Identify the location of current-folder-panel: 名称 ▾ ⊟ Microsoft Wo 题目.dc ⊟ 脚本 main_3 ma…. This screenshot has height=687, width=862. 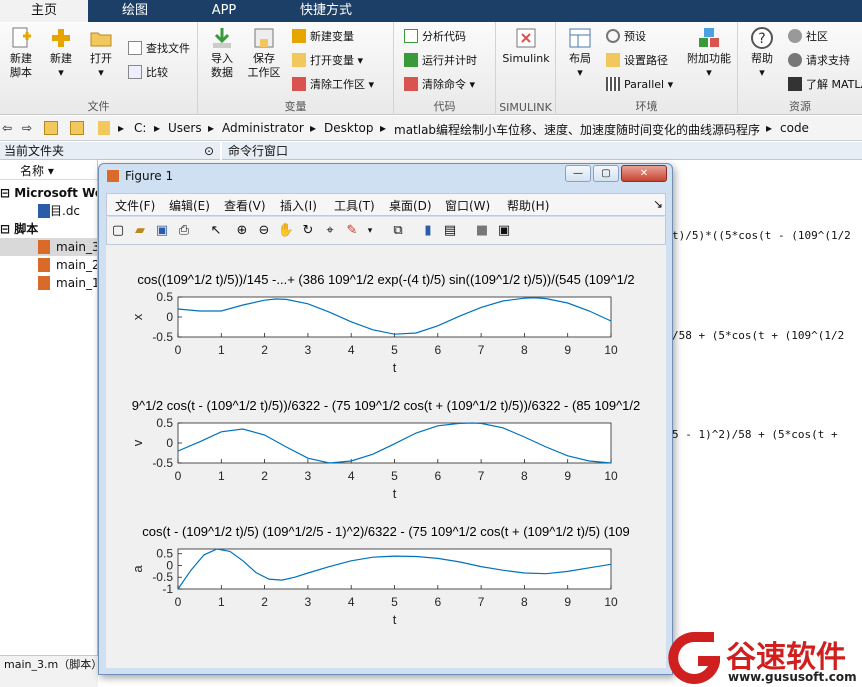
(49, 407).